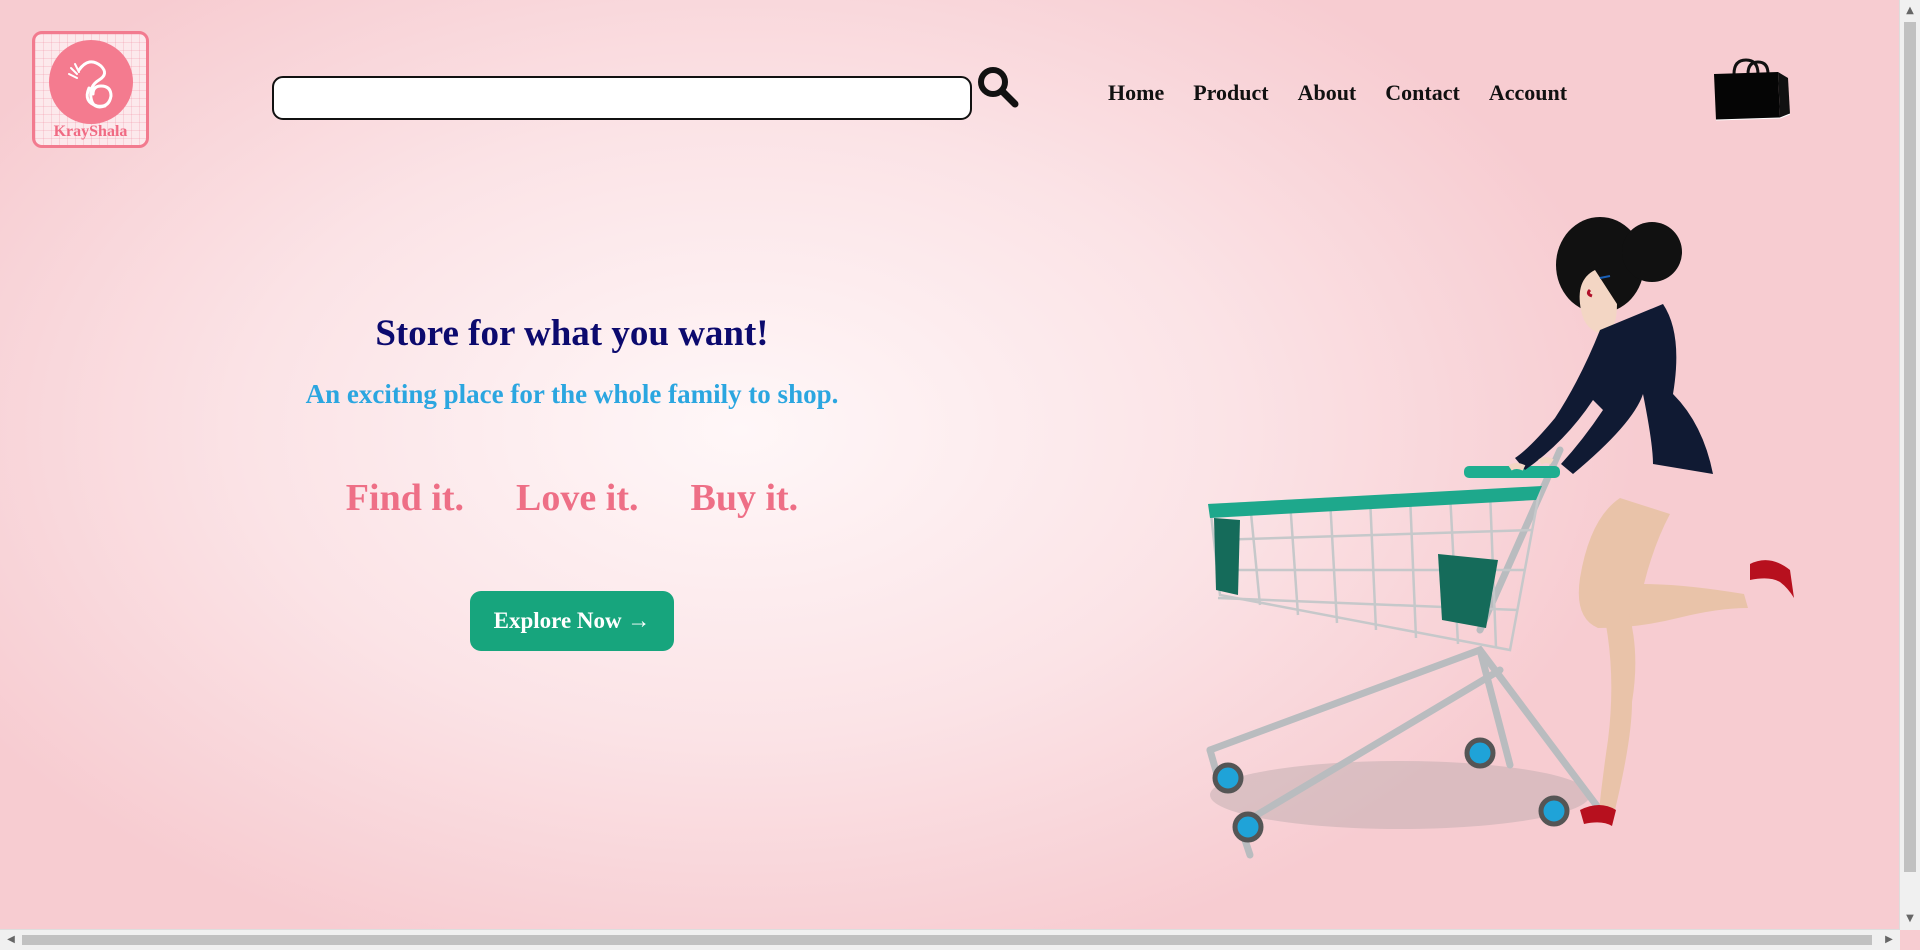 The height and width of the screenshot is (950, 1920). I want to click on shopping-bag-icon, so click(1752, 89).